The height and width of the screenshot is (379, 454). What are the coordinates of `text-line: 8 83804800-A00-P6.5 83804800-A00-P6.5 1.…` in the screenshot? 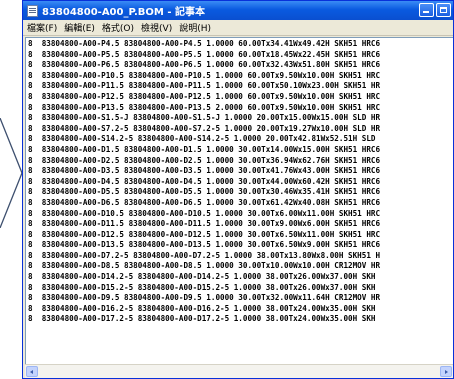 It's located at (204, 65).